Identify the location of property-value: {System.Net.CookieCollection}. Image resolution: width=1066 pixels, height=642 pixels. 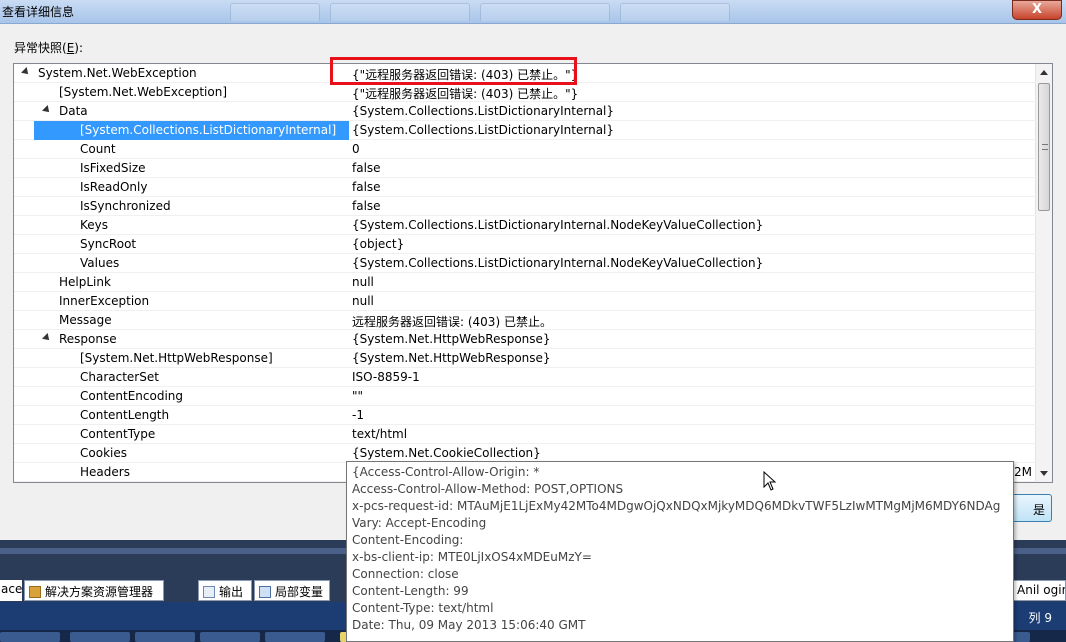
(446, 453).